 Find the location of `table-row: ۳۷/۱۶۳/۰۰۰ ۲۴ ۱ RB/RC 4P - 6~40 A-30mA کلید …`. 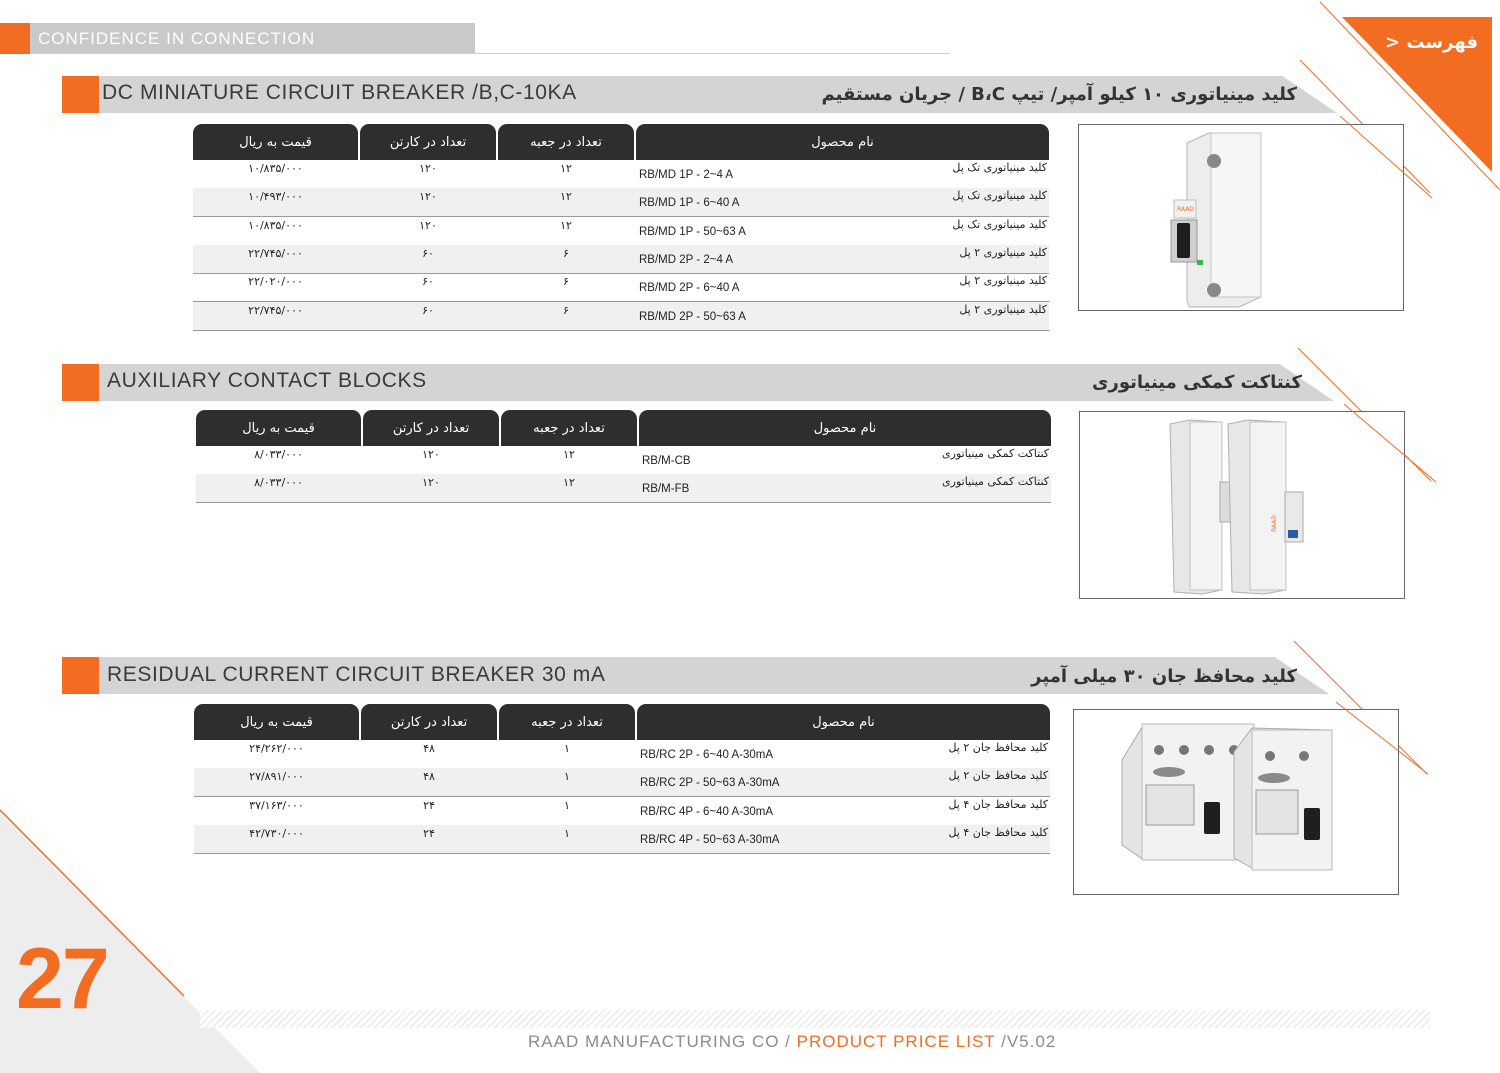

table-row: ۳۷/۱۶۳/۰۰۰ ۲۴ ۱ RB/RC 4P - 6~40 A-30mA کلید … is located at coordinates (622, 811).